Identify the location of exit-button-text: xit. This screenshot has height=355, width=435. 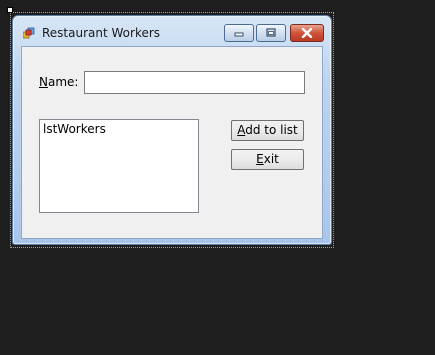
(271, 159).